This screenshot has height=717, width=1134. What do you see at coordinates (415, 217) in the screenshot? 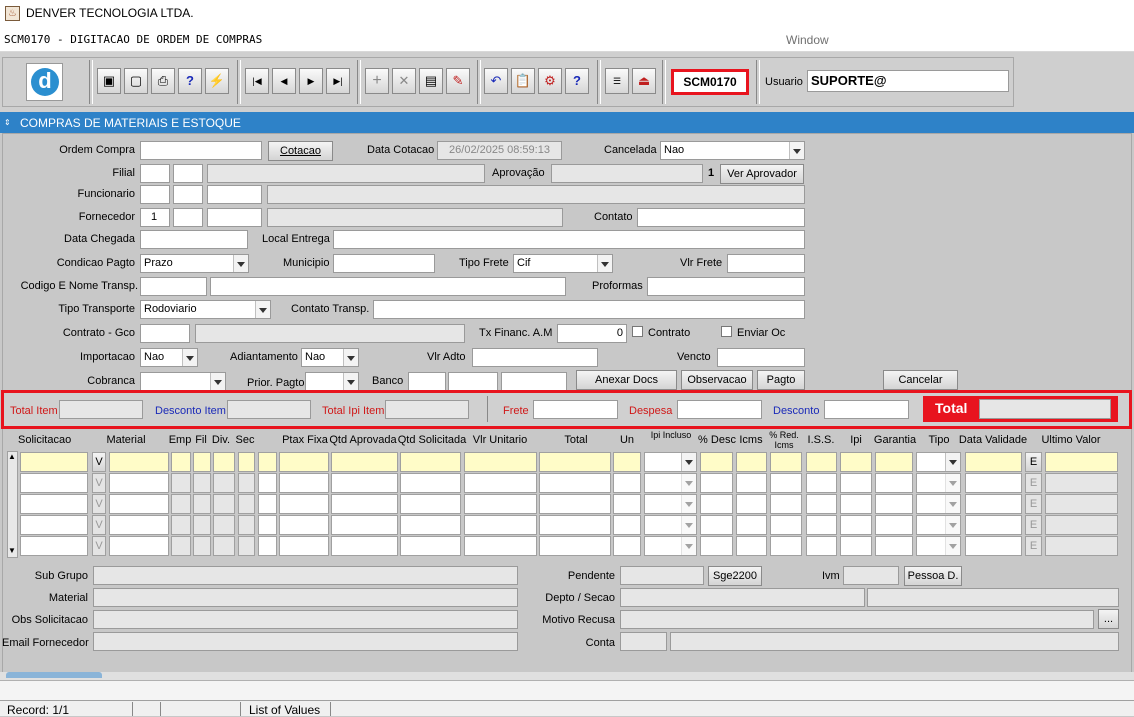
I see `fornecedor-name-field` at bounding box center [415, 217].